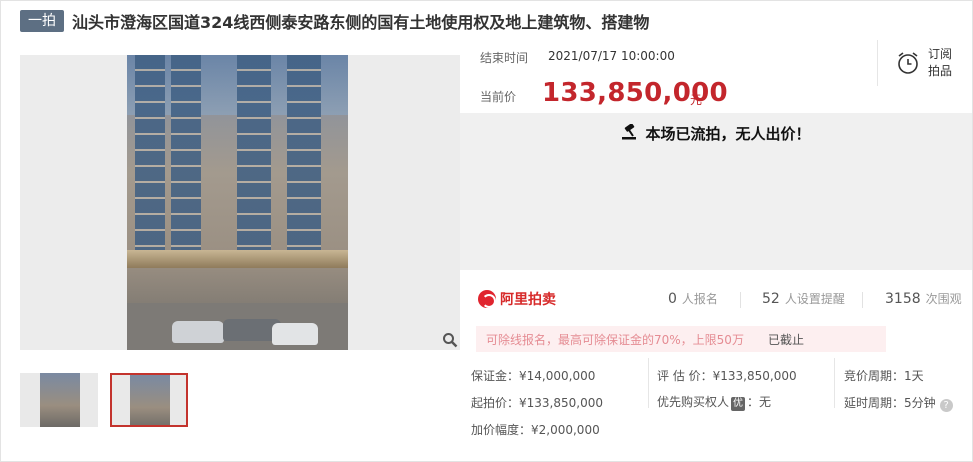  I want to click on auction-status: 本场已流拍，无人出价！, so click(716, 133).